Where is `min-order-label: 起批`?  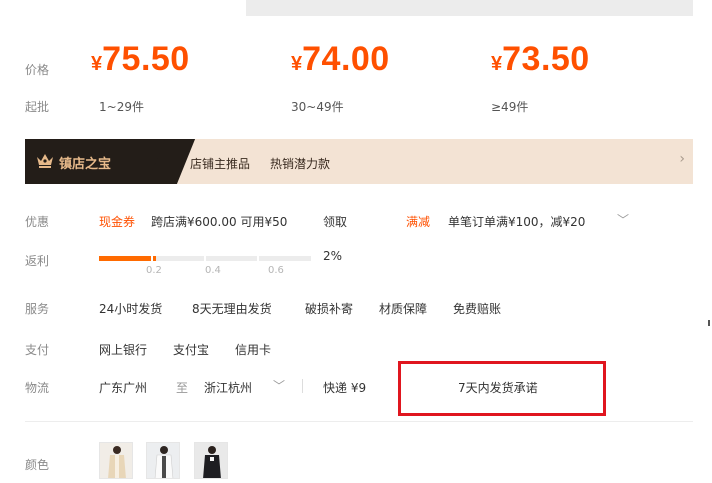
min-order-label: 起批 is located at coordinates (37, 107).